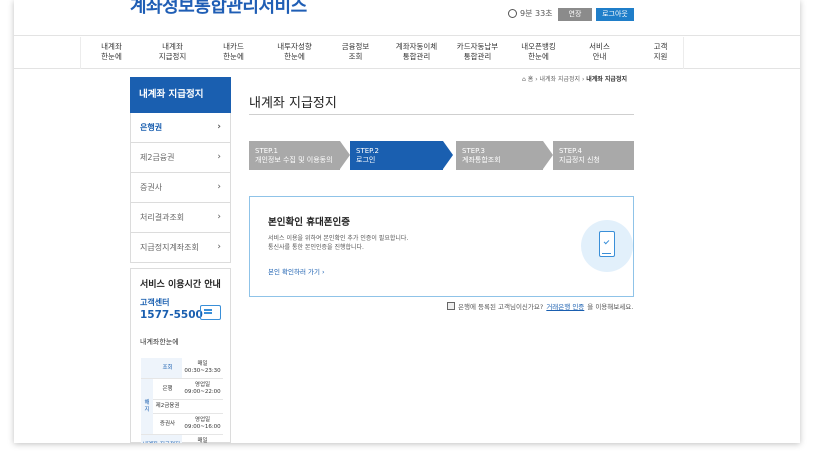 The image size is (814, 457). I want to click on lnb-item-result-inquiry: 처리결과조회 ›, so click(180, 218).